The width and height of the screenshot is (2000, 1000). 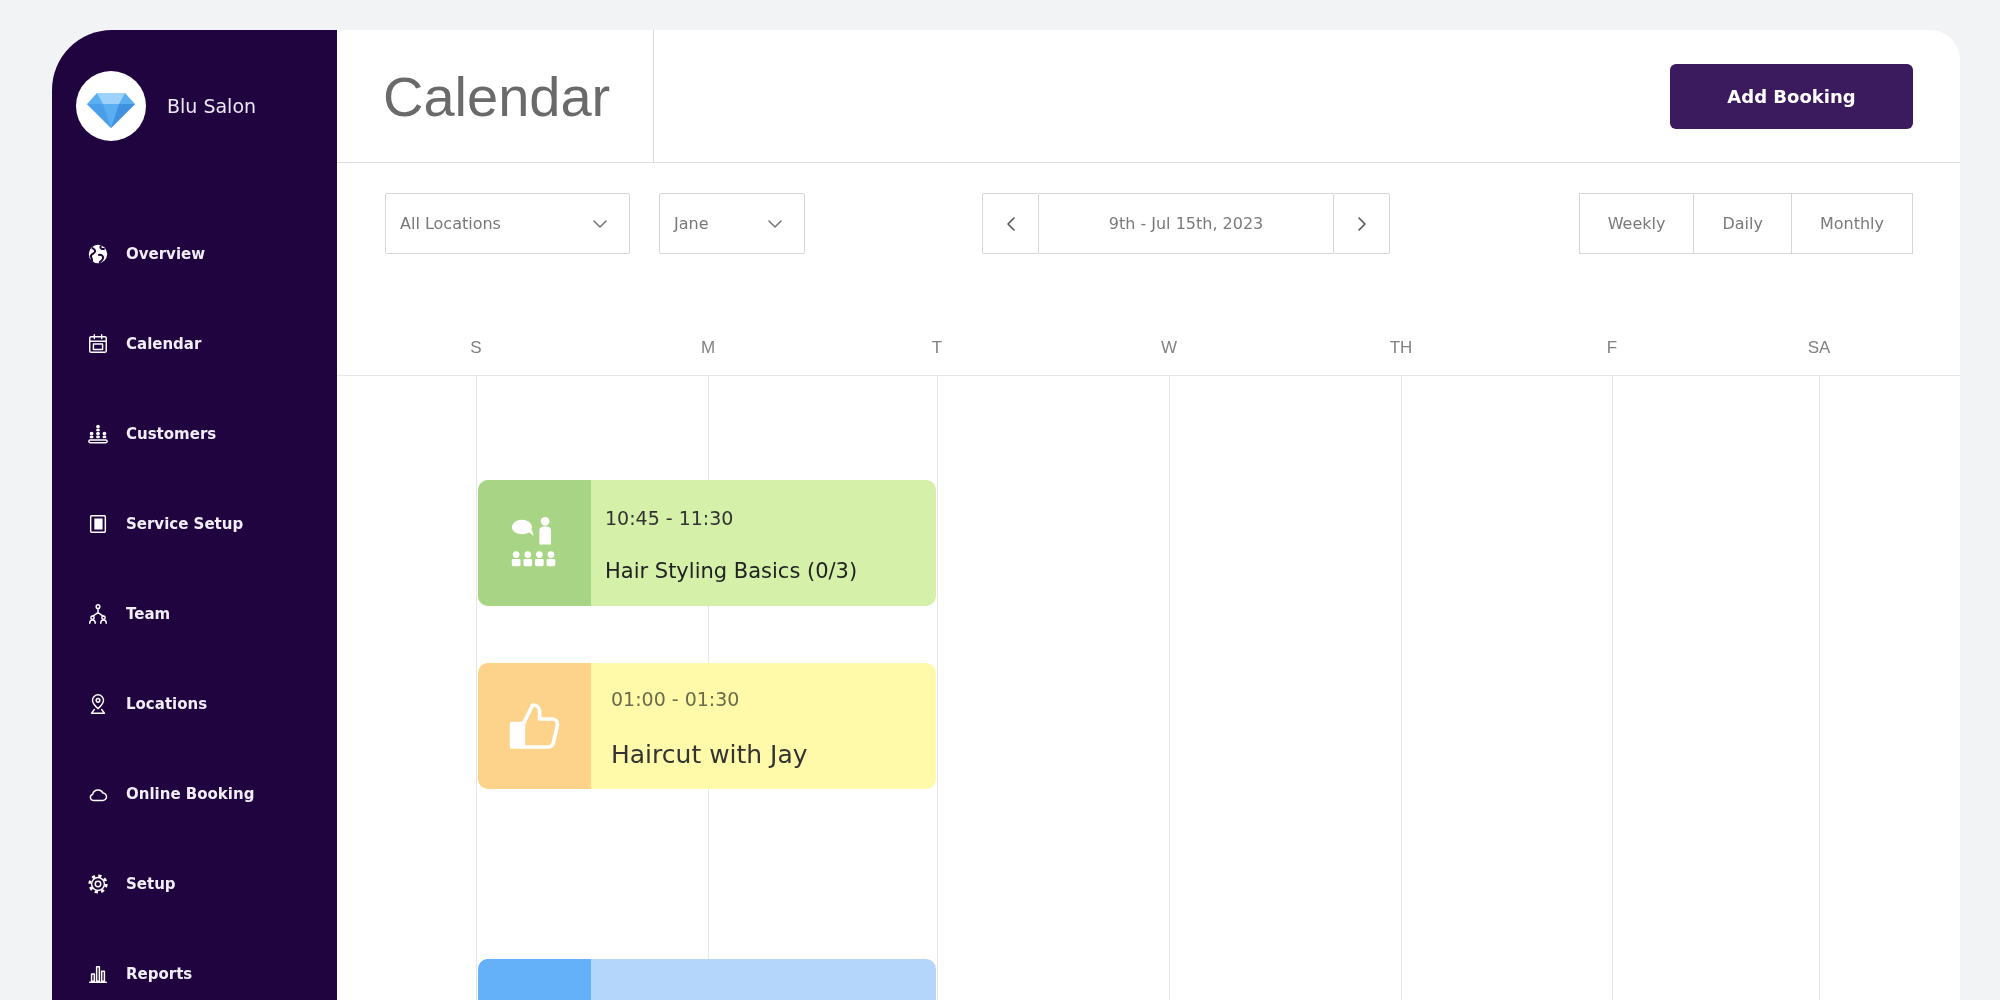 What do you see at coordinates (1612, 348) in the screenshot?
I see `day-header: F` at bounding box center [1612, 348].